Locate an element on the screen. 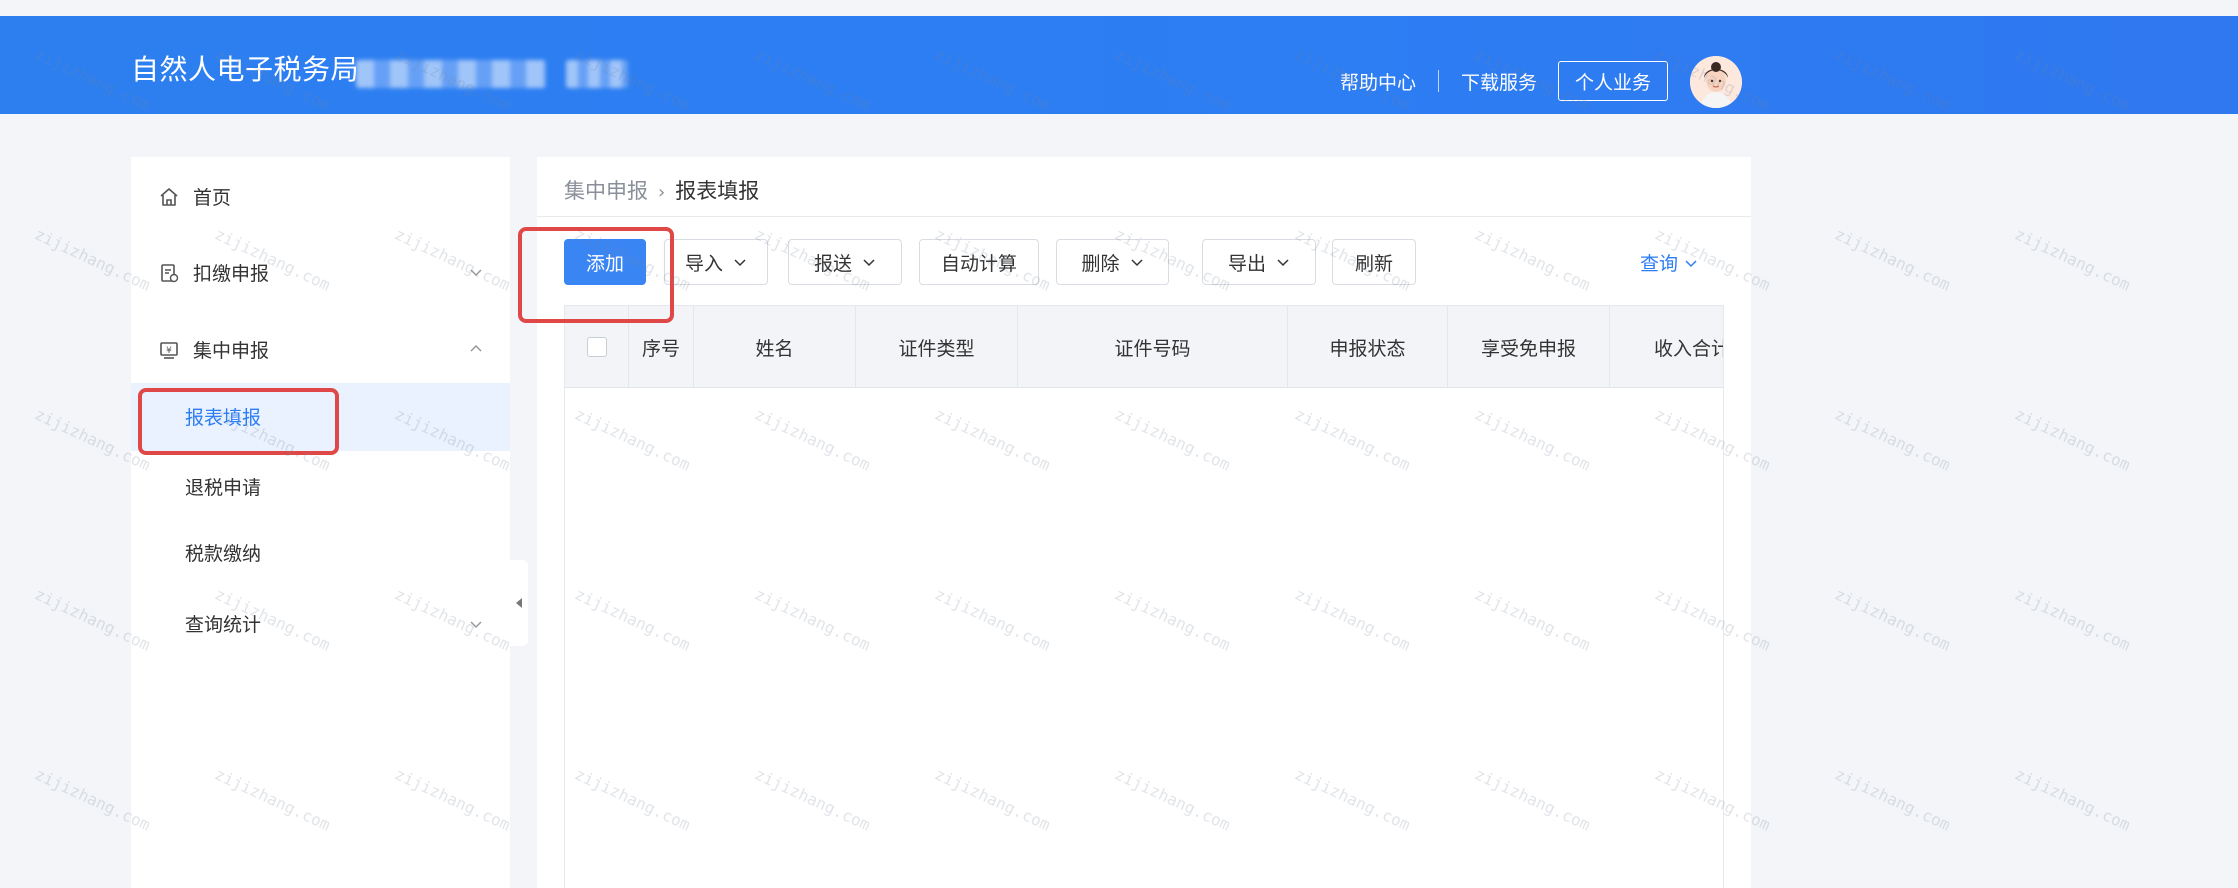 This screenshot has width=2238, height=888. breadcrumb-parent: 集中申报 is located at coordinates (606, 191).